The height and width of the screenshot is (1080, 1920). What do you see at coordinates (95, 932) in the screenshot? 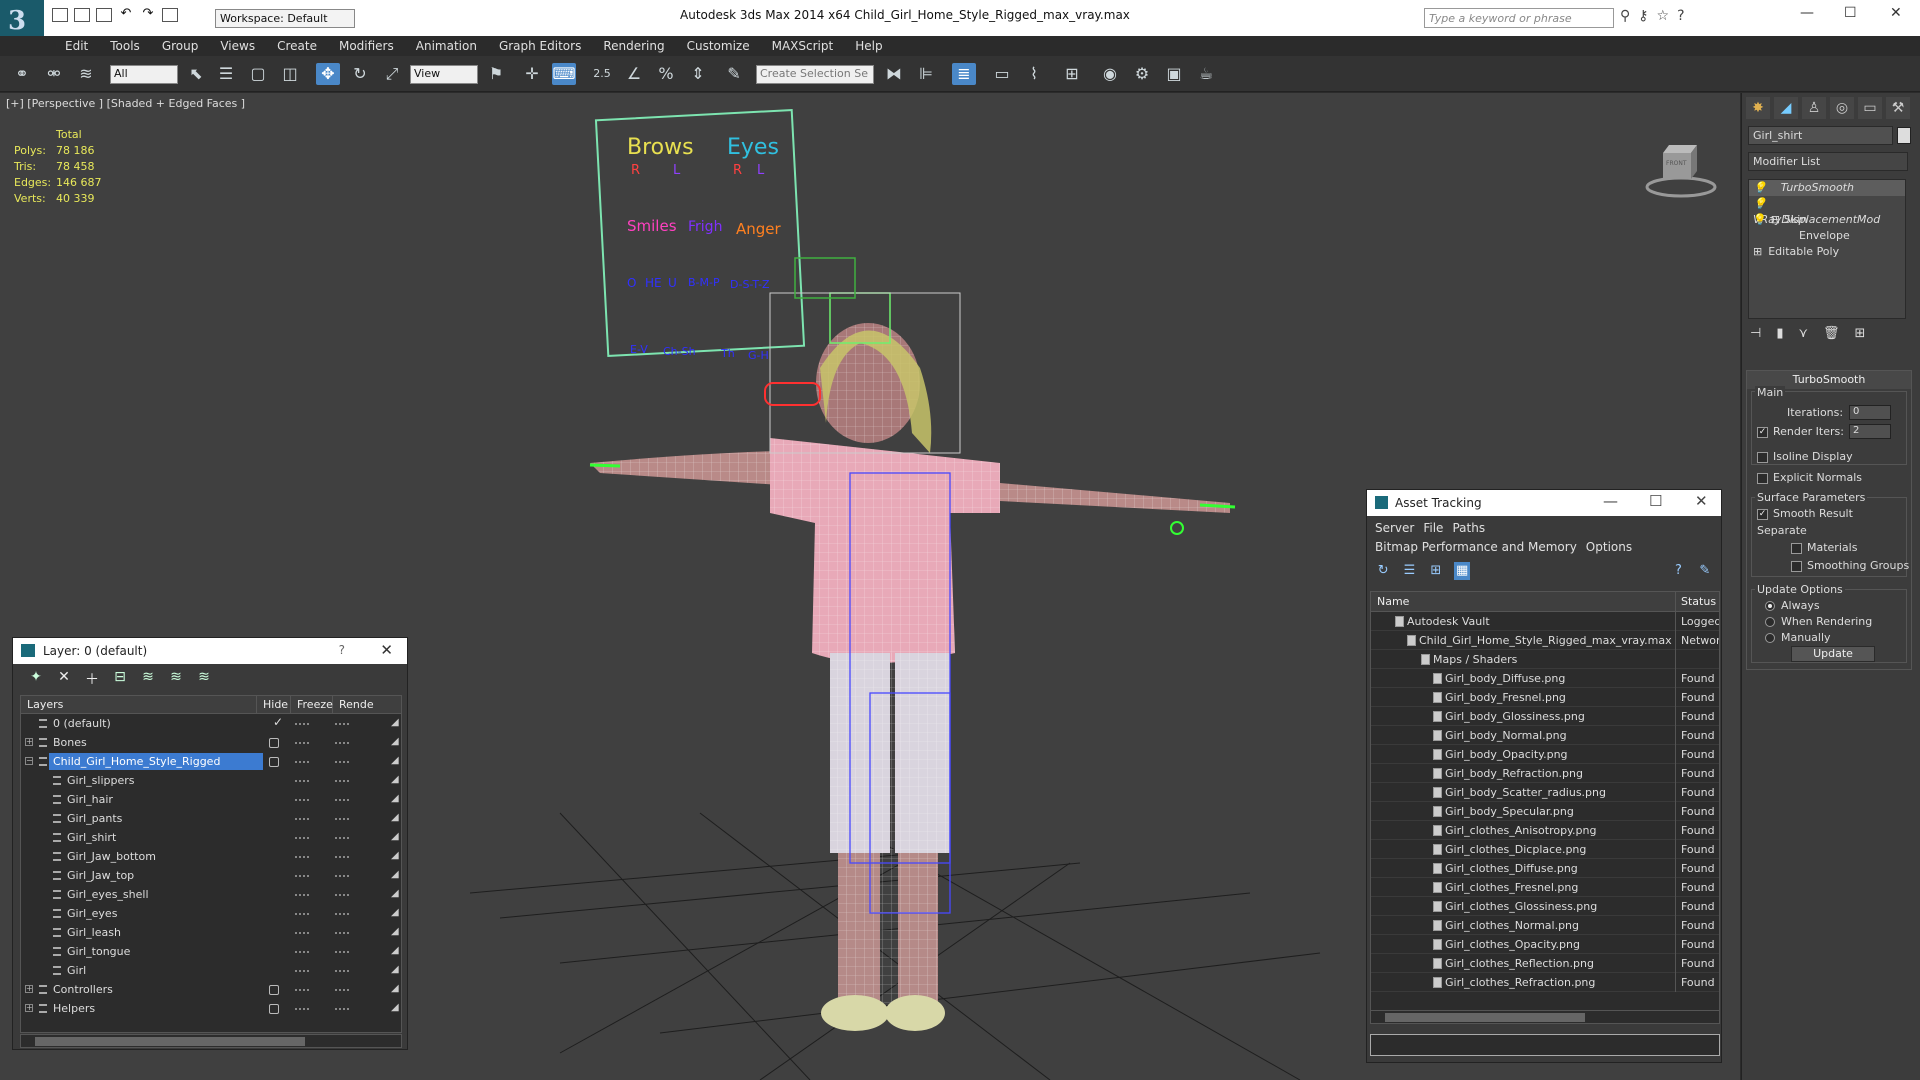
I see `layer-name: Girl_leash` at bounding box center [95, 932].